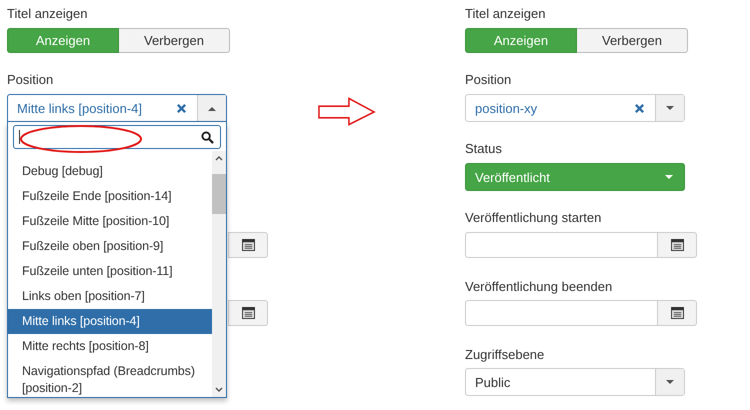 The width and height of the screenshot is (750, 410). What do you see at coordinates (504, 355) in the screenshot?
I see `field-label: Zugriffsebene` at bounding box center [504, 355].